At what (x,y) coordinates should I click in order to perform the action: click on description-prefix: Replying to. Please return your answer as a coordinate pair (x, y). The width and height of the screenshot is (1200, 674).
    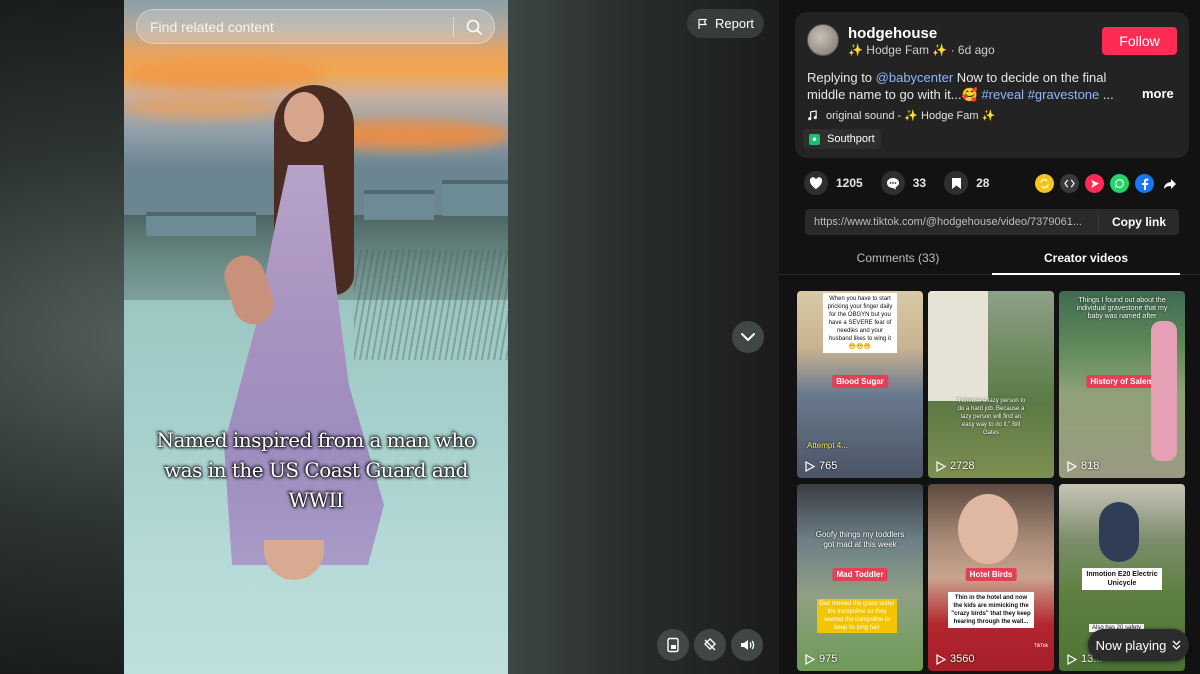
    Looking at the image, I should click on (841, 77).